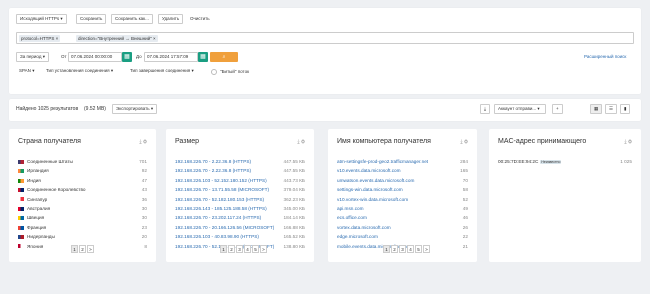 Image resolution: width=650 pixels, height=294 pixels. Describe the element at coordinates (82, 236) in the screenshot. I see `list-item: Нидерланды 20` at that location.